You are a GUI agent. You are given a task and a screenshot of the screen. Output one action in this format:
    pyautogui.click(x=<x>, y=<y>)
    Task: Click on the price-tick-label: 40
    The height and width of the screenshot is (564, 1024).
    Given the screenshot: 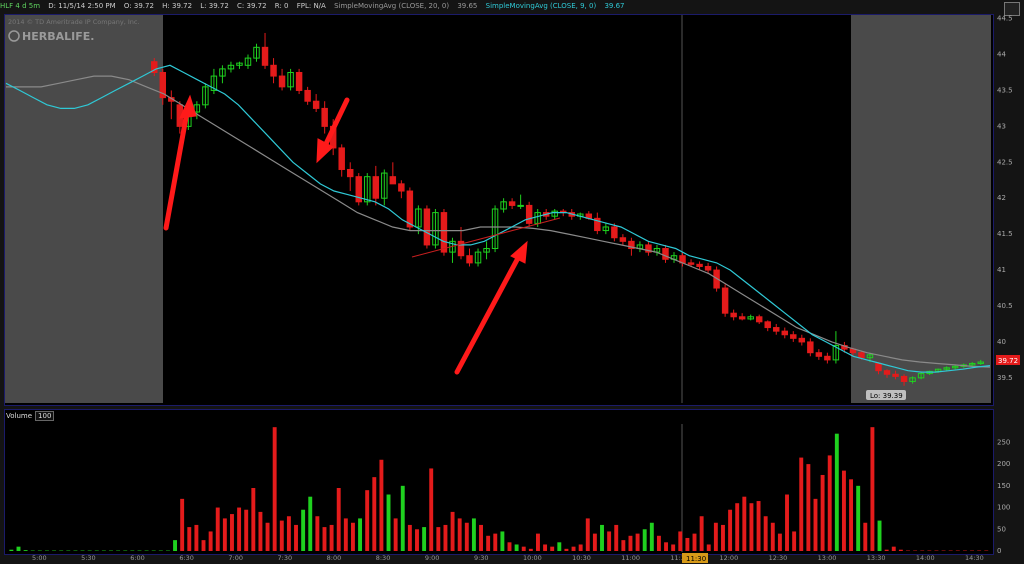 What is the action you would take?
    pyautogui.click(x=1001, y=342)
    